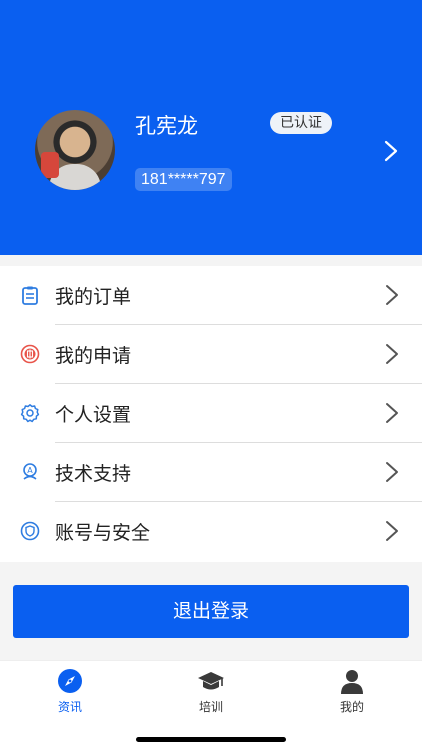 The height and width of the screenshot is (750, 422). What do you see at coordinates (93, 415) in the screenshot?
I see `menu-item-label: 个人设置` at bounding box center [93, 415].